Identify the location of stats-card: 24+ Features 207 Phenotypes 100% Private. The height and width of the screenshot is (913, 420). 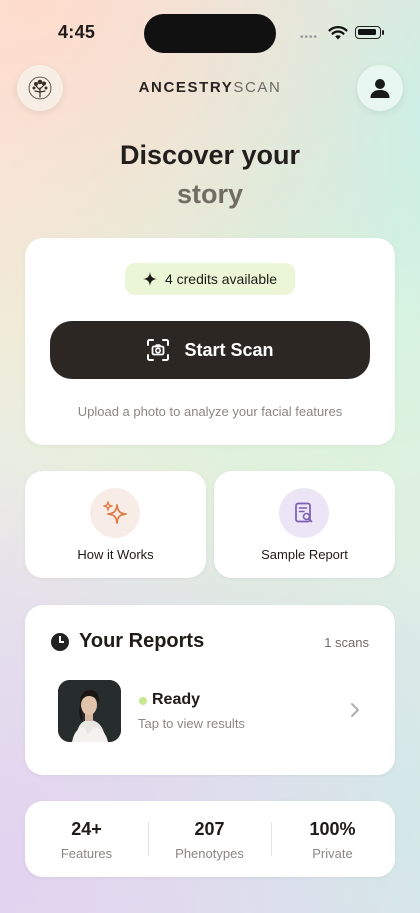
(210, 839).